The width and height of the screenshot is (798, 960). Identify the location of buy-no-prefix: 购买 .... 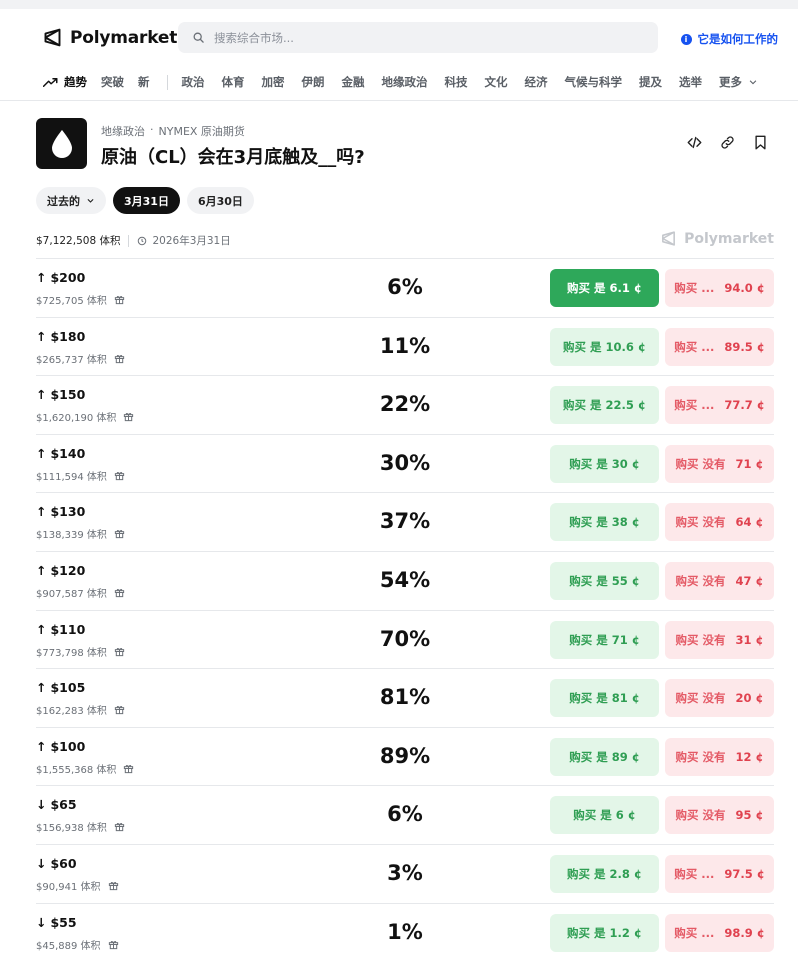
(694, 932).